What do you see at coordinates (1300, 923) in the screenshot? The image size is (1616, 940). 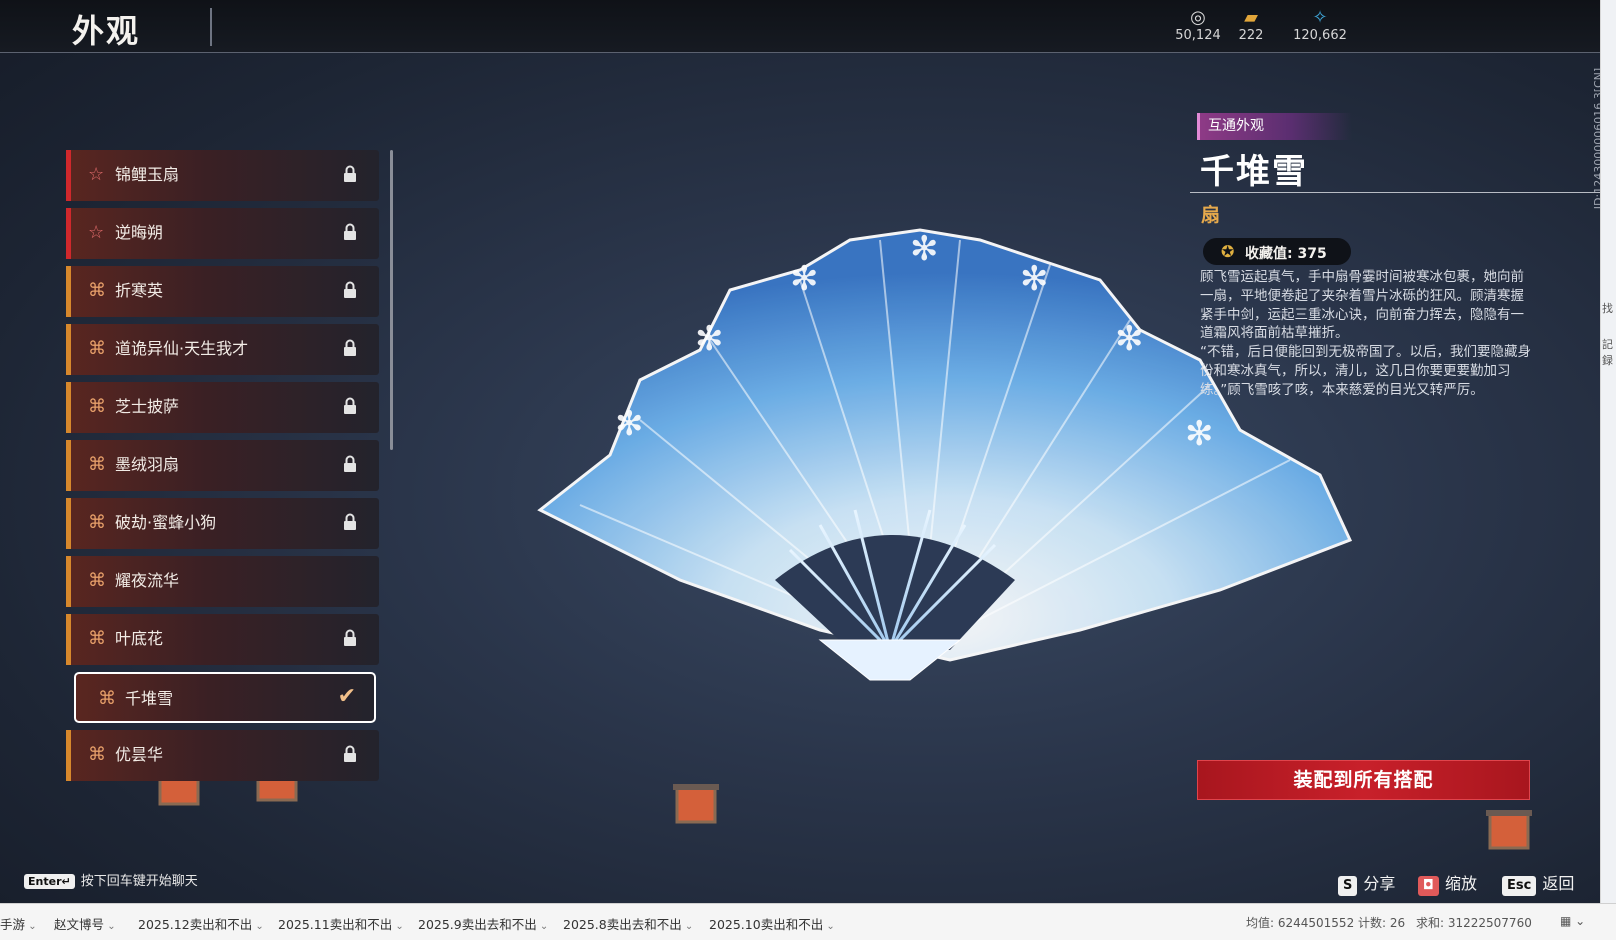 I see `stat-average: 均值: 6244501552` at bounding box center [1300, 923].